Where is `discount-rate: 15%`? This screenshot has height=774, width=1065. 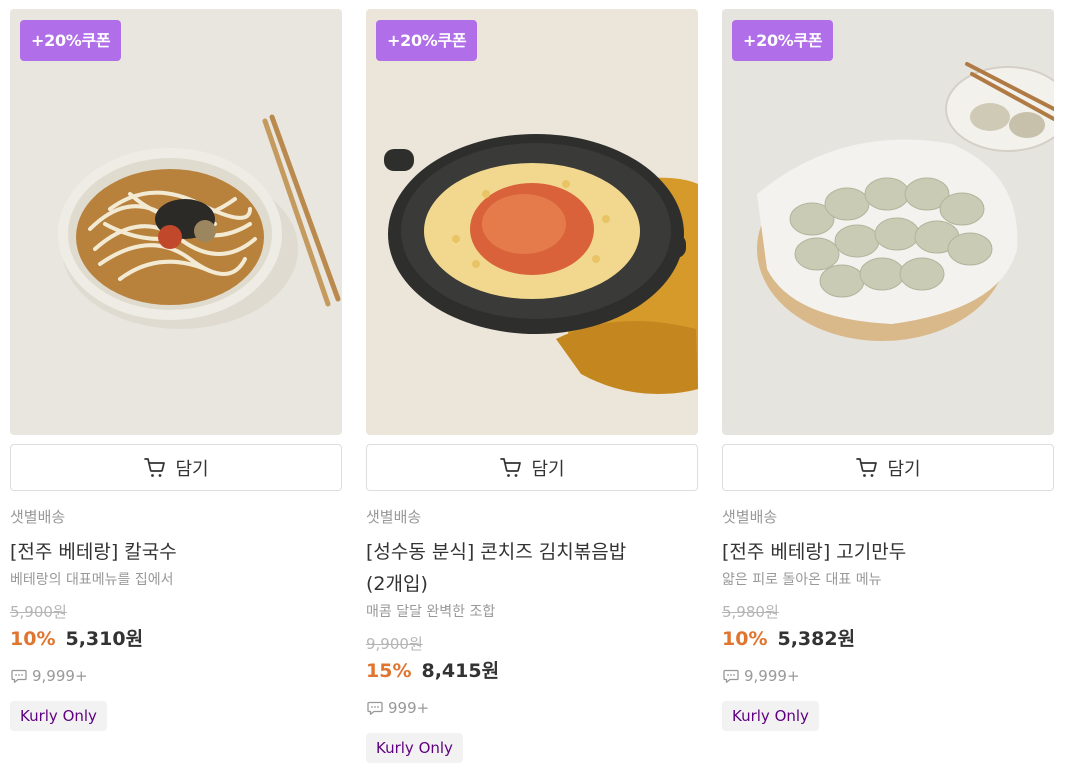
discount-rate: 15% is located at coordinates (389, 671).